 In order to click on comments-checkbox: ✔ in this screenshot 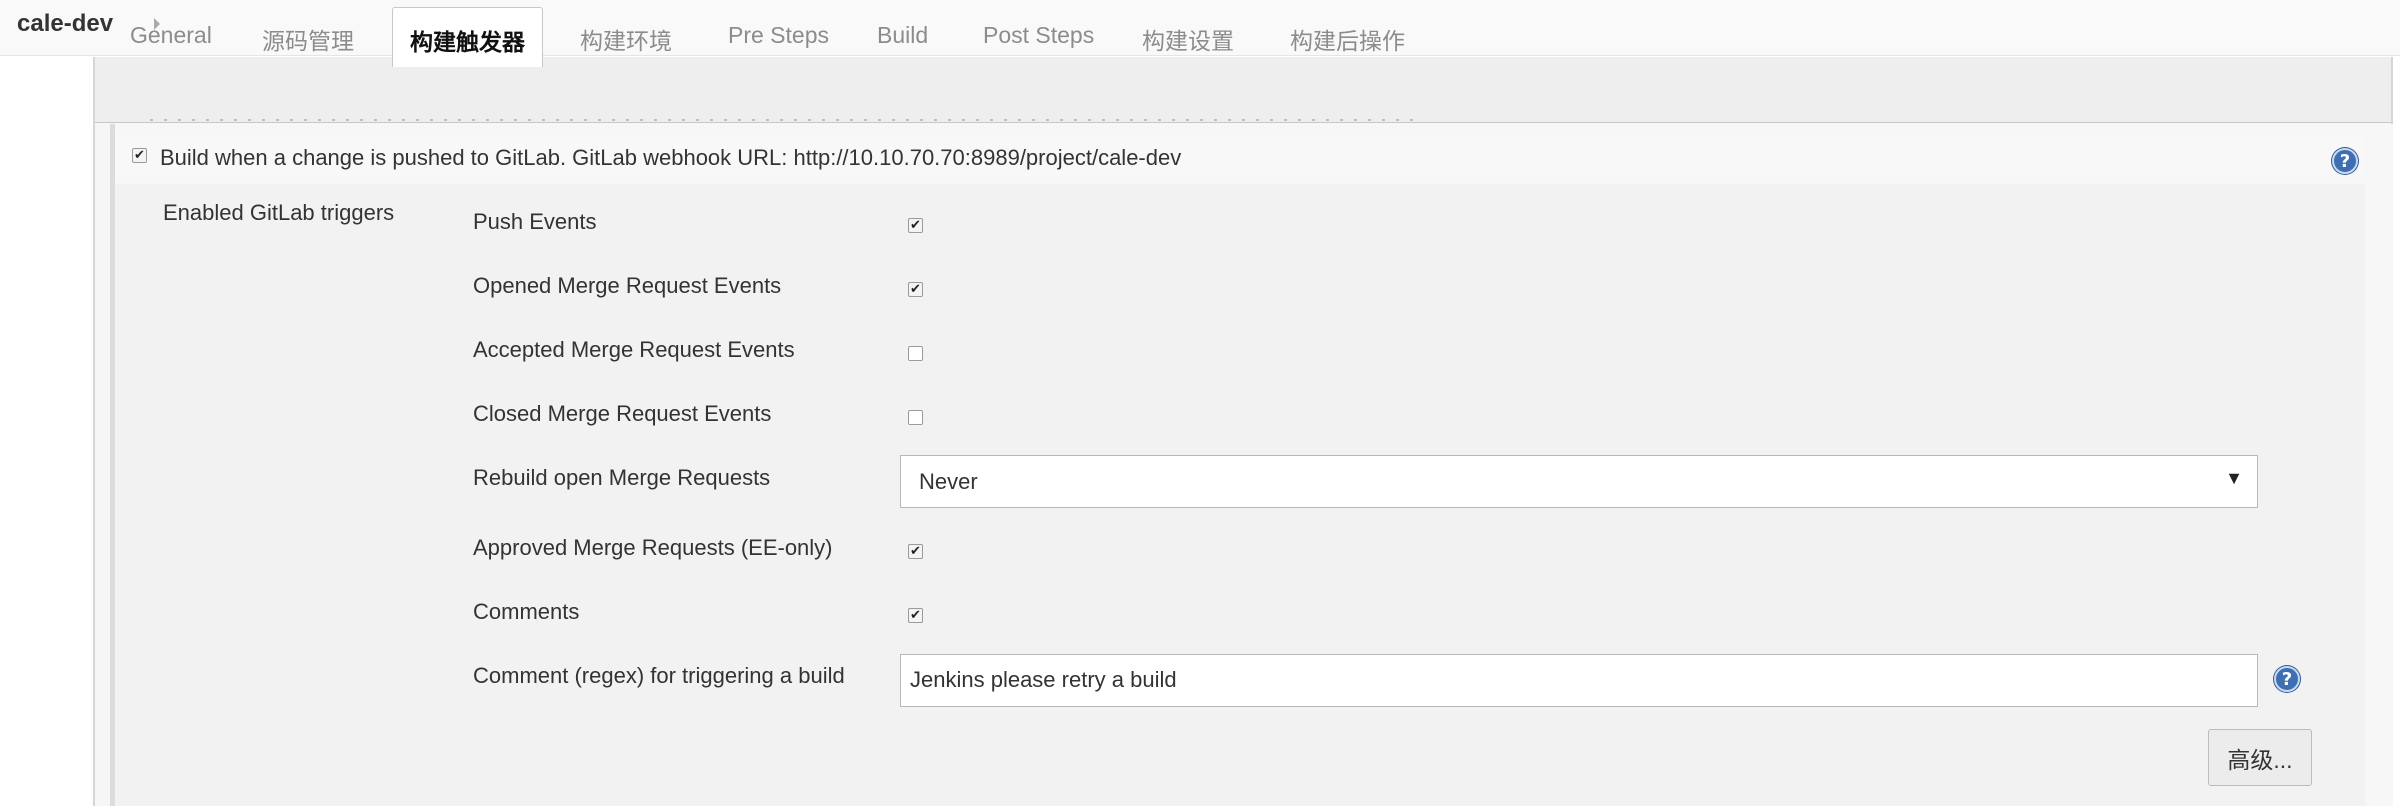, I will do `click(915, 615)`.